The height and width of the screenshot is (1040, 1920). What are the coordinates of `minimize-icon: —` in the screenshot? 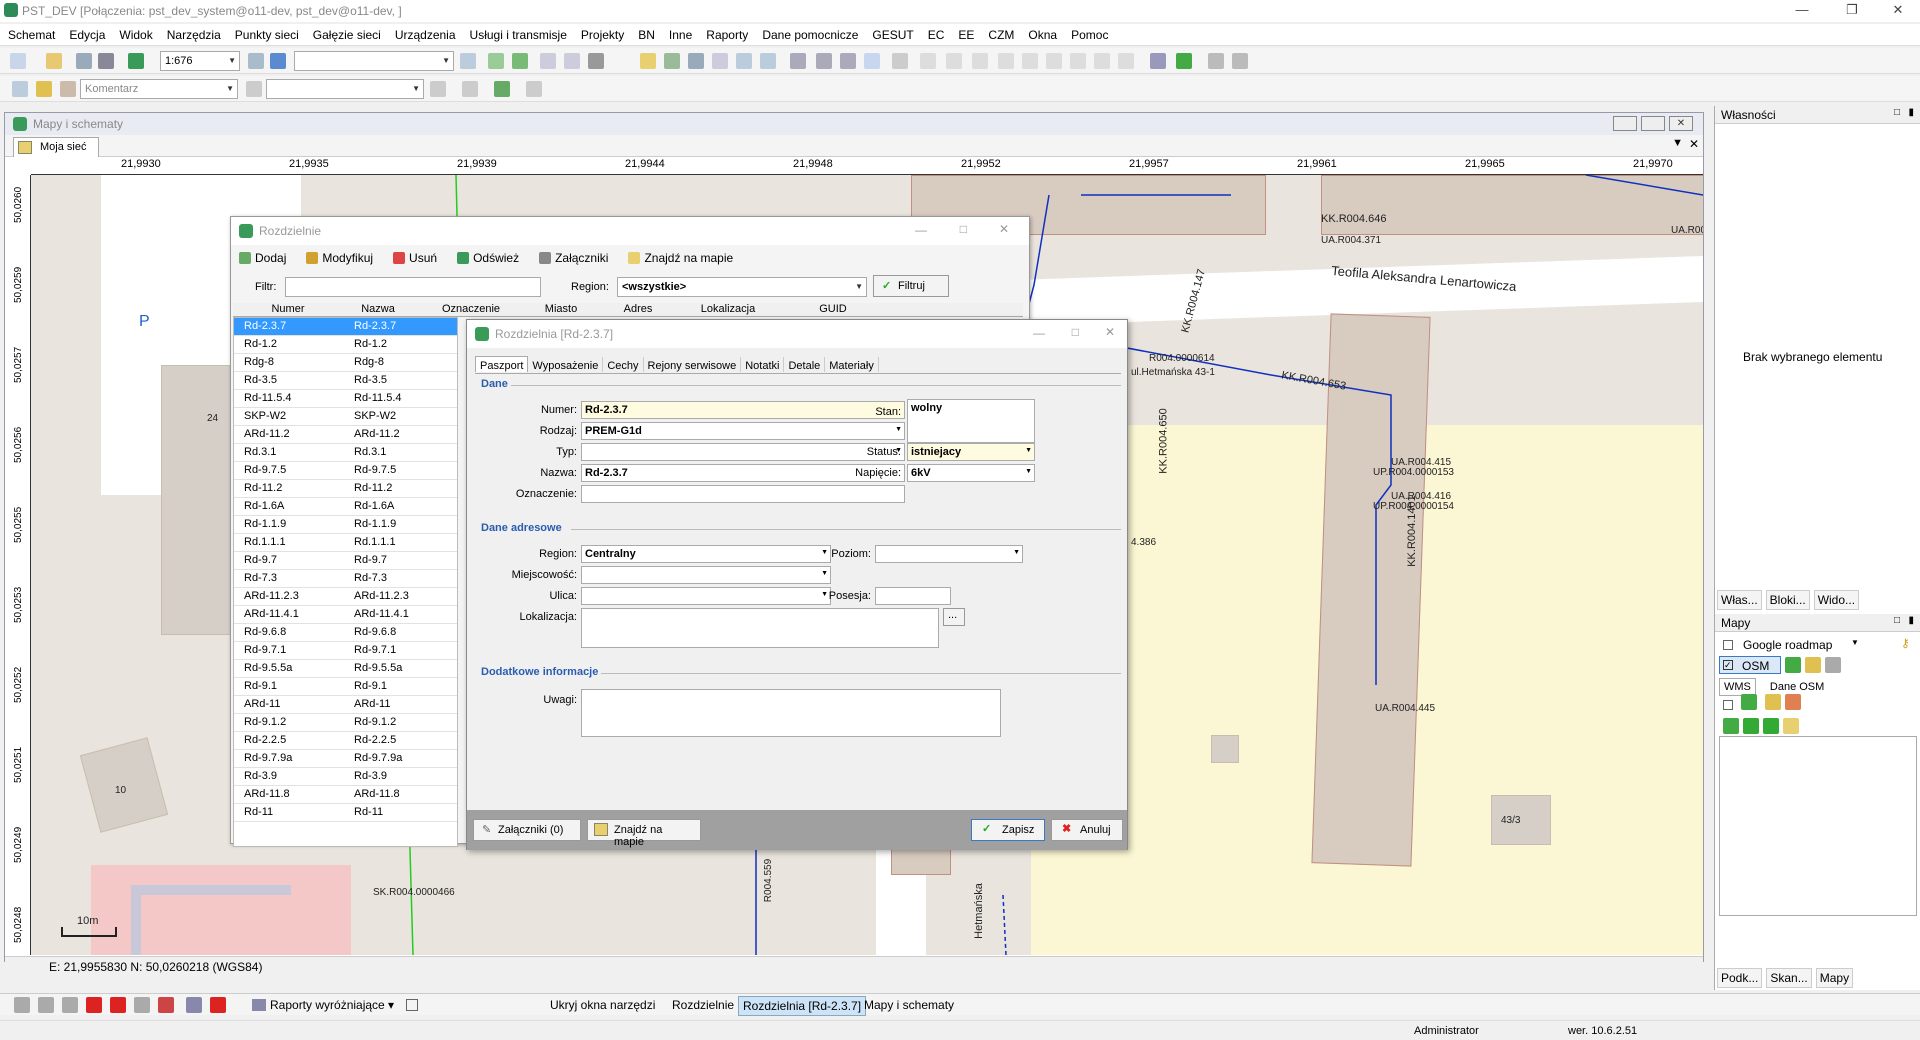 It's located at (1802, 11).